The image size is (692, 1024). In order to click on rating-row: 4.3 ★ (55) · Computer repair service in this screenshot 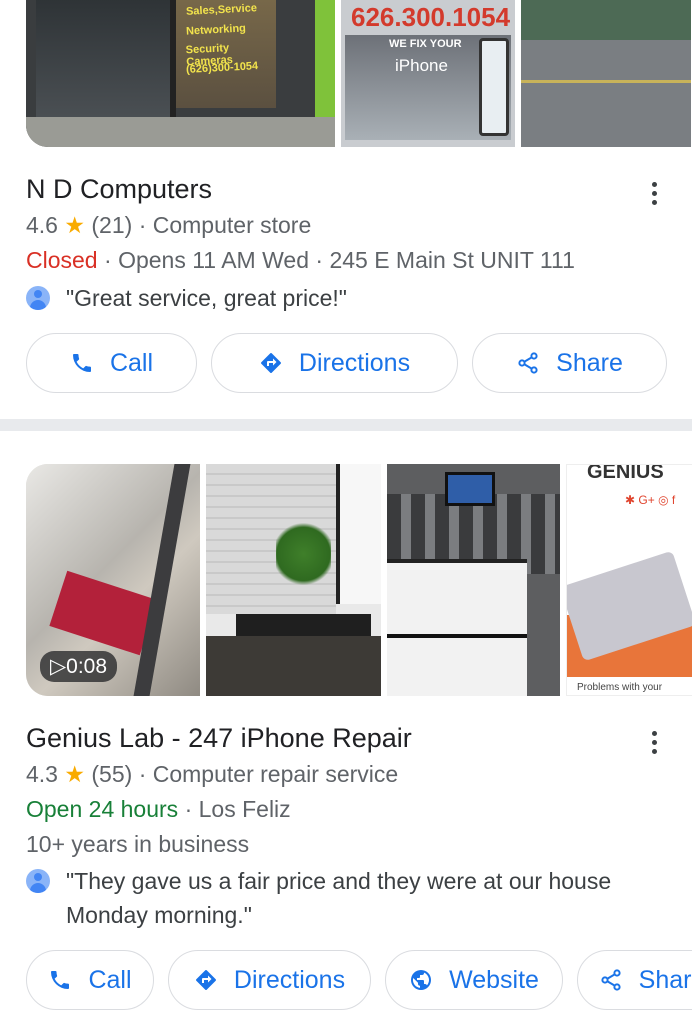, I will do `click(212, 774)`.